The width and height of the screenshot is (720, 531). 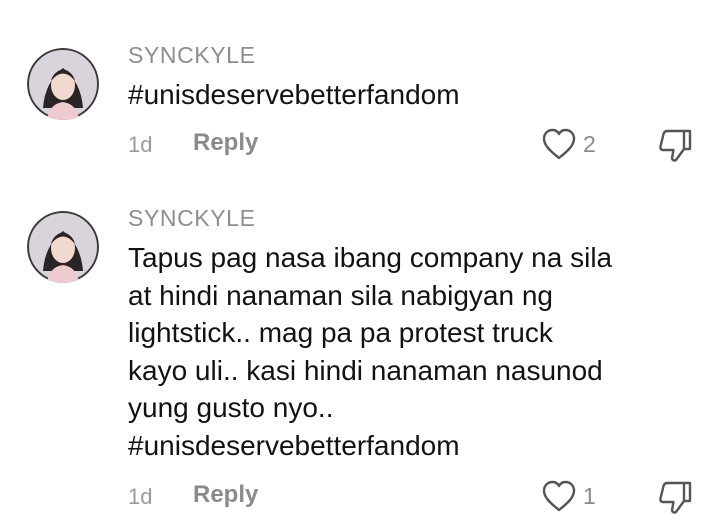 I want to click on avatar-image, so click(x=63, y=247).